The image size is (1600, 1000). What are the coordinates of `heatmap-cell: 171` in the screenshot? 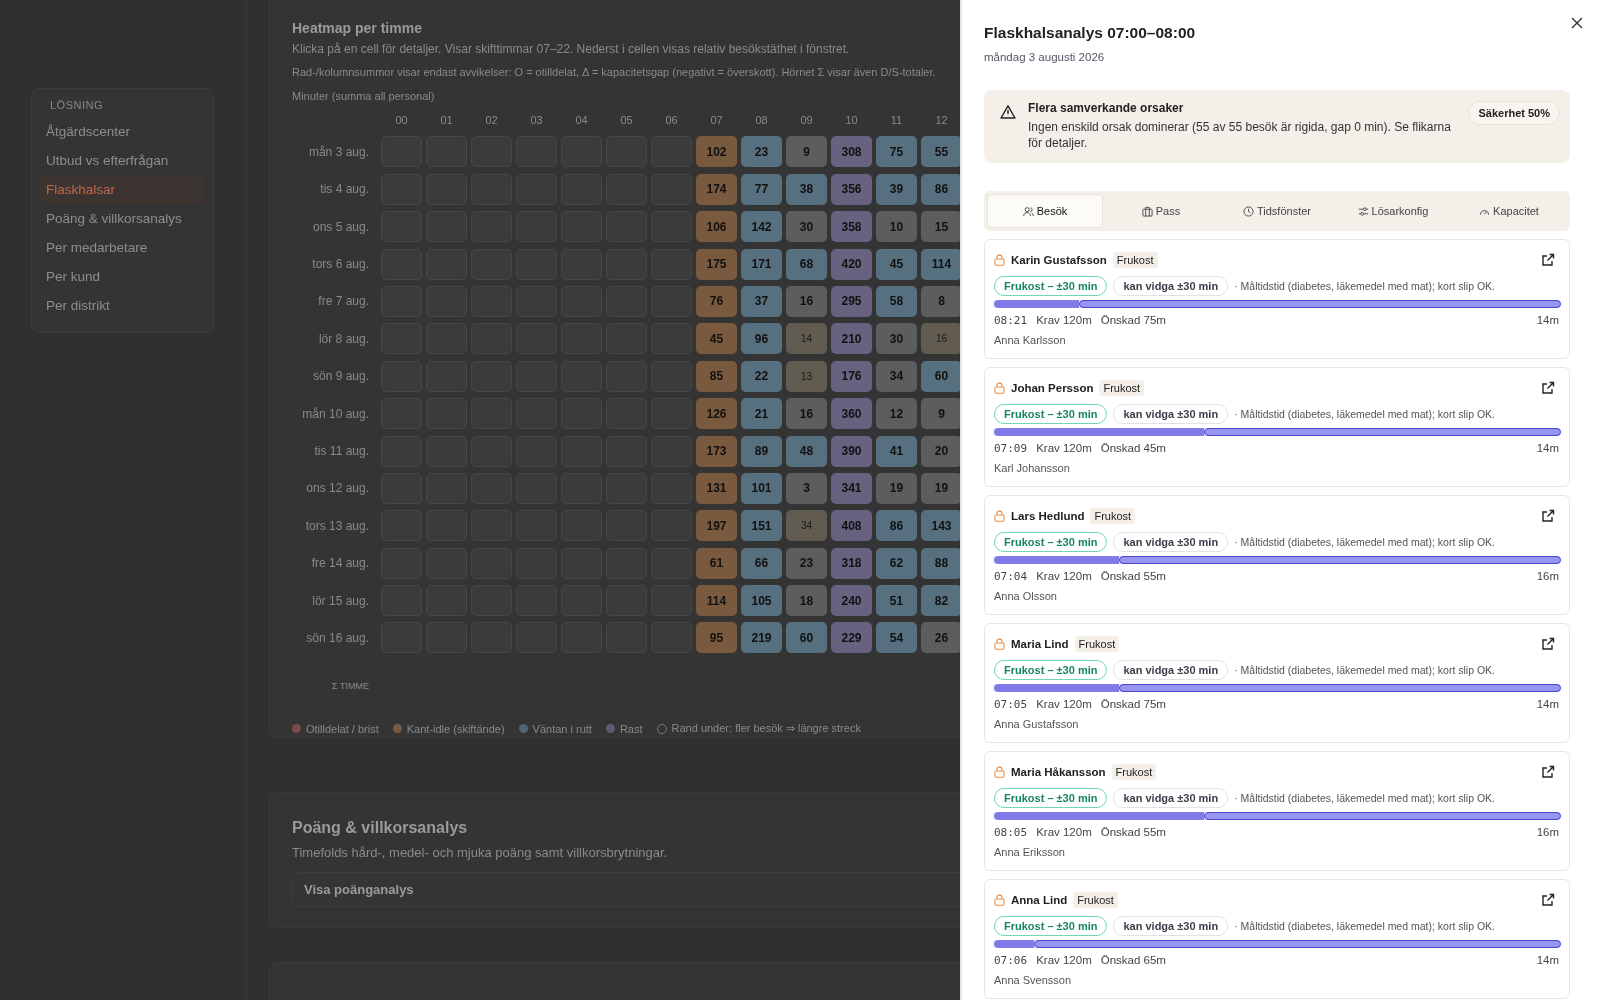 It's located at (761, 264).